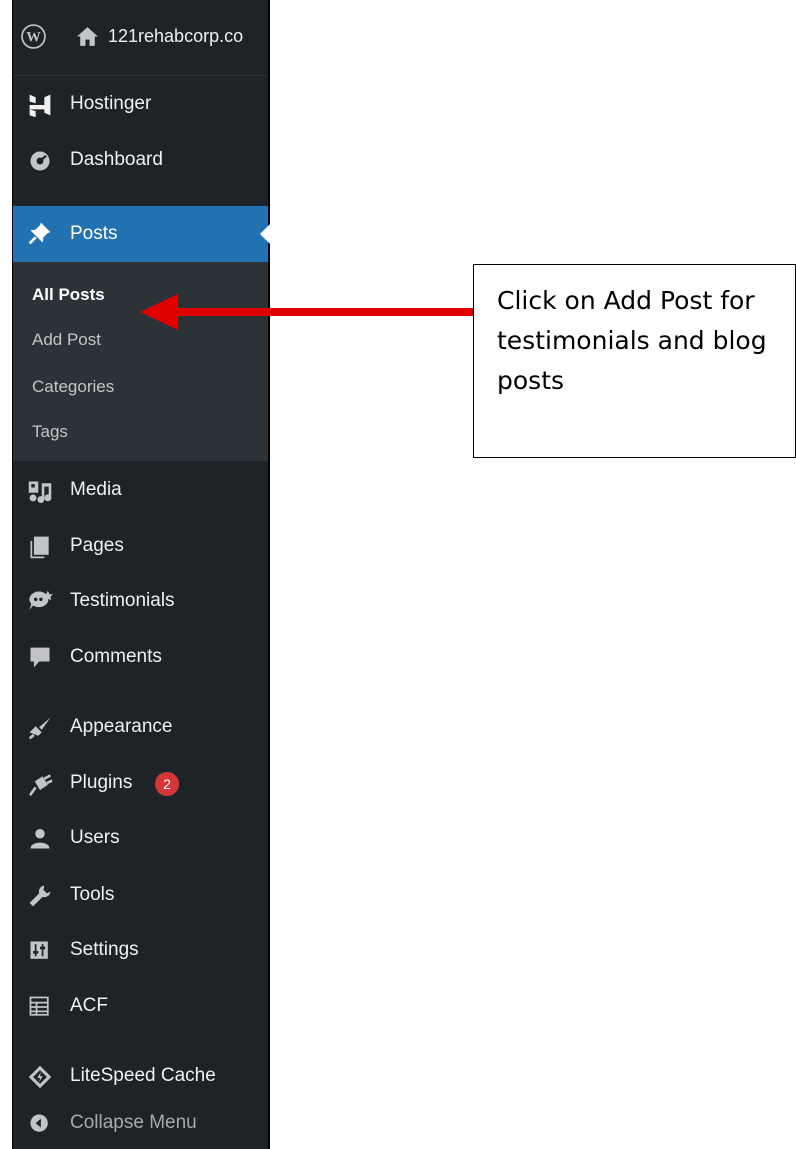 The height and width of the screenshot is (1149, 796). What do you see at coordinates (167, 784) in the screenshot?
I see `plugins-update-badge: 2` at bounding box center [167, 784].